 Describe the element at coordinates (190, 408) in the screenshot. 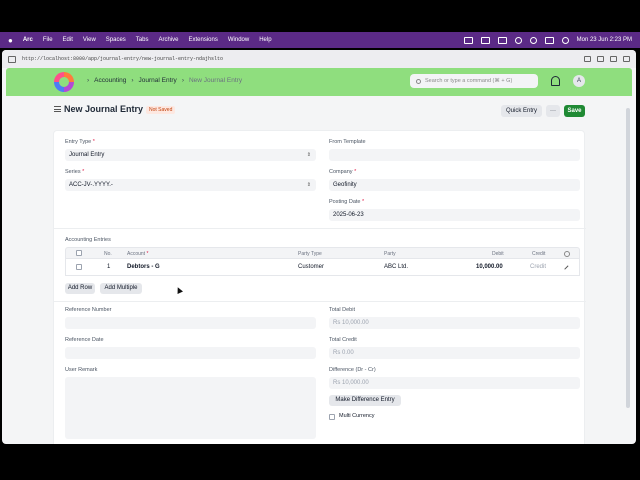

I see `user-remark-textarea` at that location.